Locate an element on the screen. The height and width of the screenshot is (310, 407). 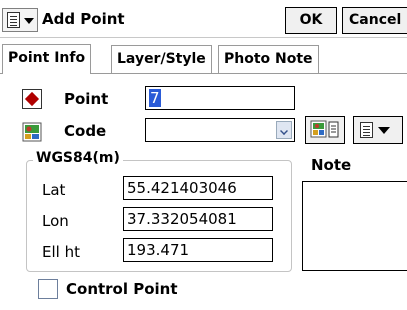
coordinates-group-title: WGS84(m) is located at coordinates (78, 158).